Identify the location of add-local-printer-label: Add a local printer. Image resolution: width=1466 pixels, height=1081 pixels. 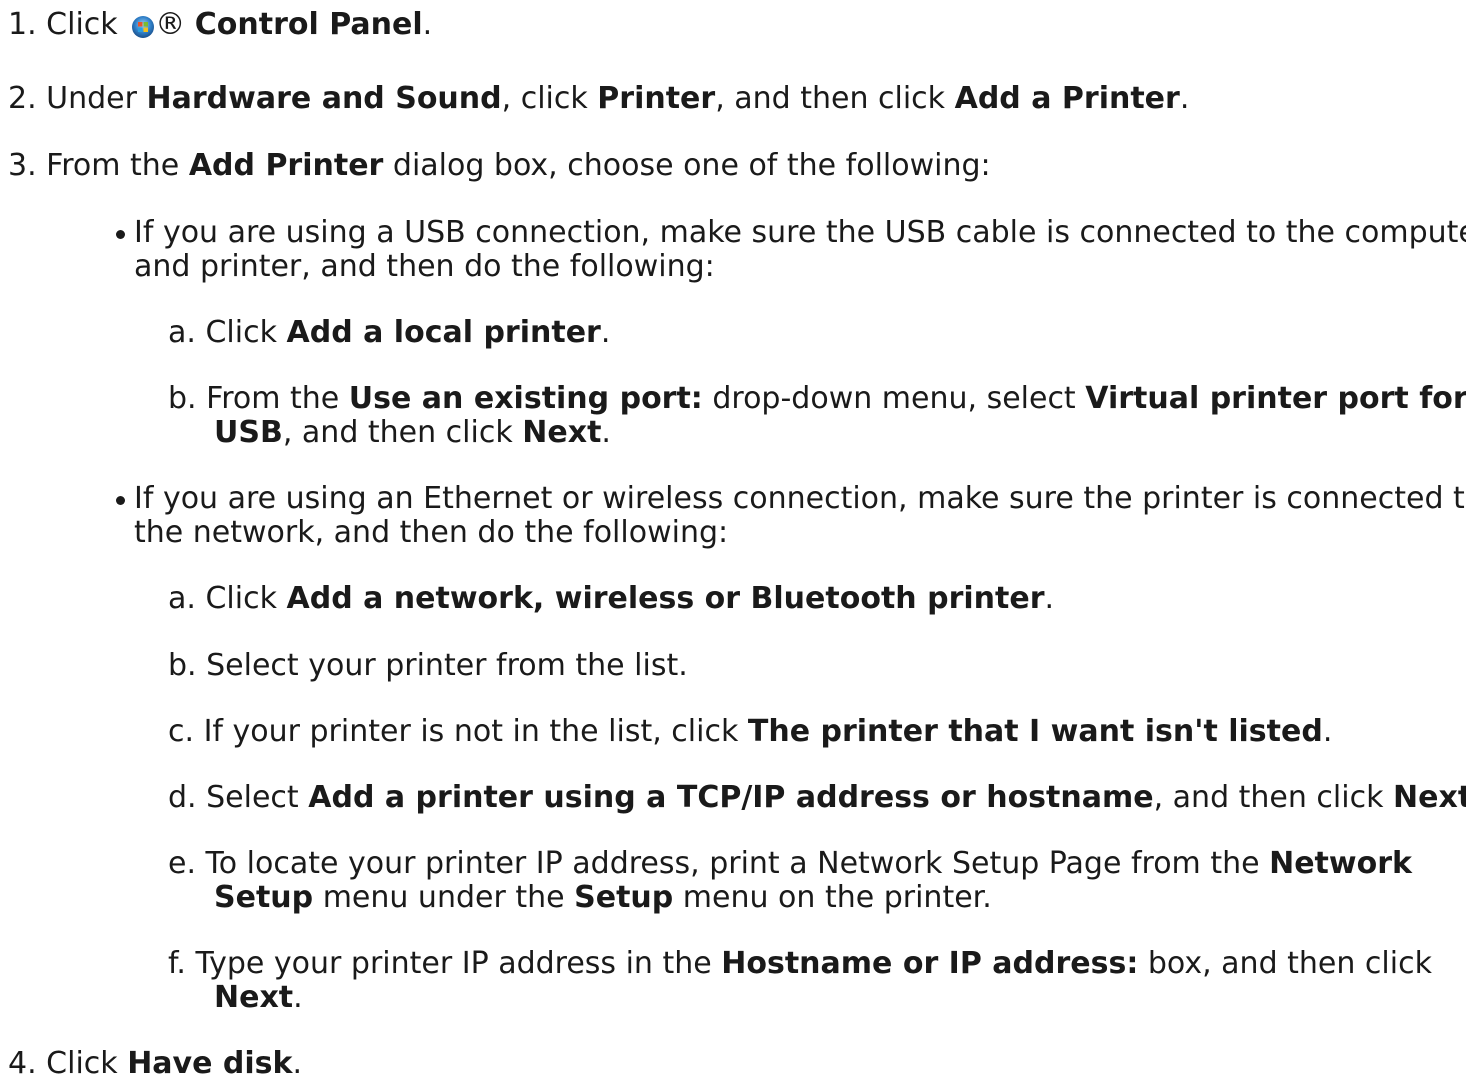
(443, 332).